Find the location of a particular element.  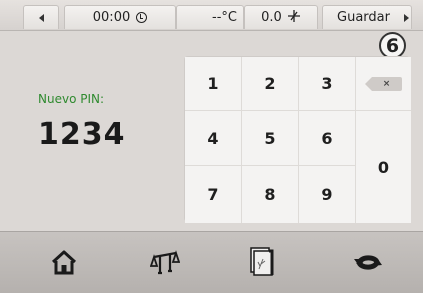

status-bar: 00:00 --°C 0.0 Guardar is located at coordinates (211, 15).